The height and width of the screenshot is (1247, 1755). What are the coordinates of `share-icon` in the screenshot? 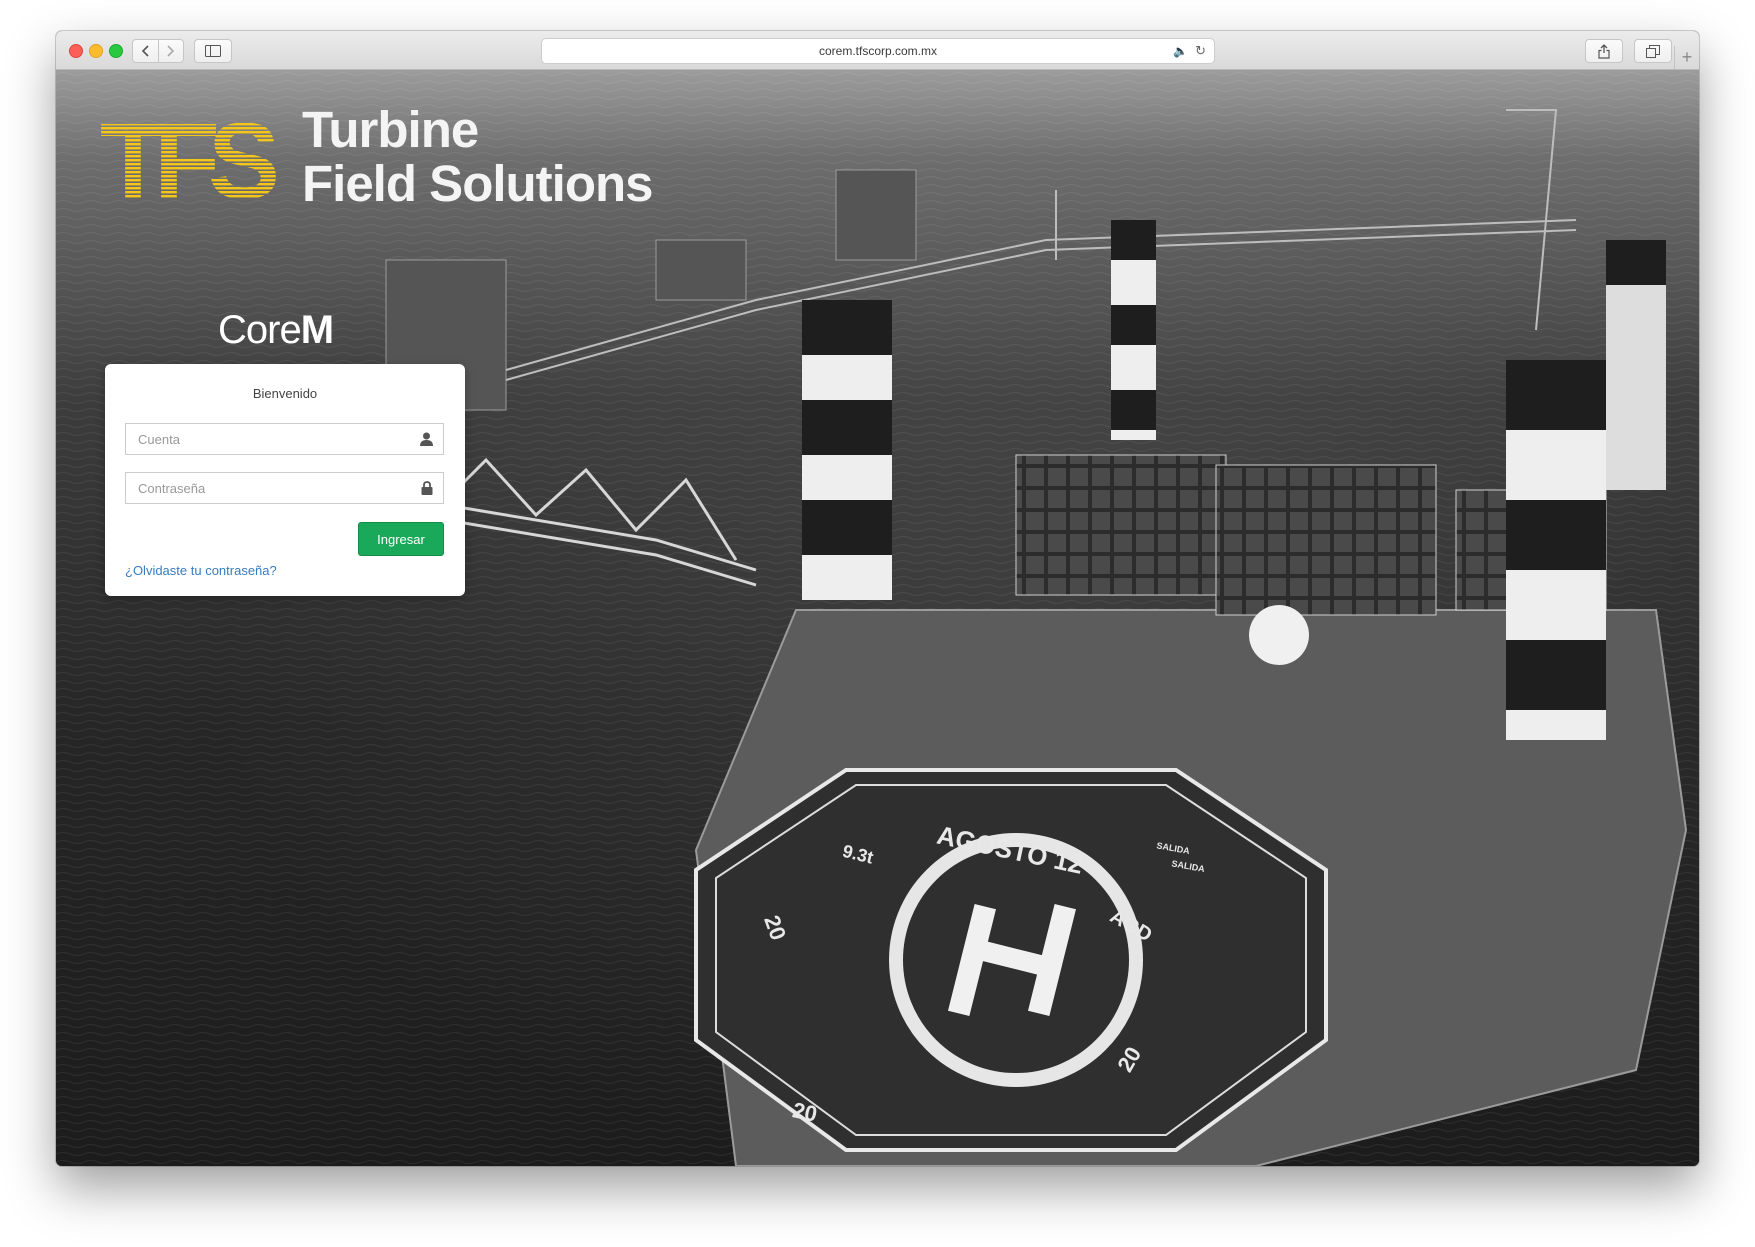 It's located at (1604, 51).